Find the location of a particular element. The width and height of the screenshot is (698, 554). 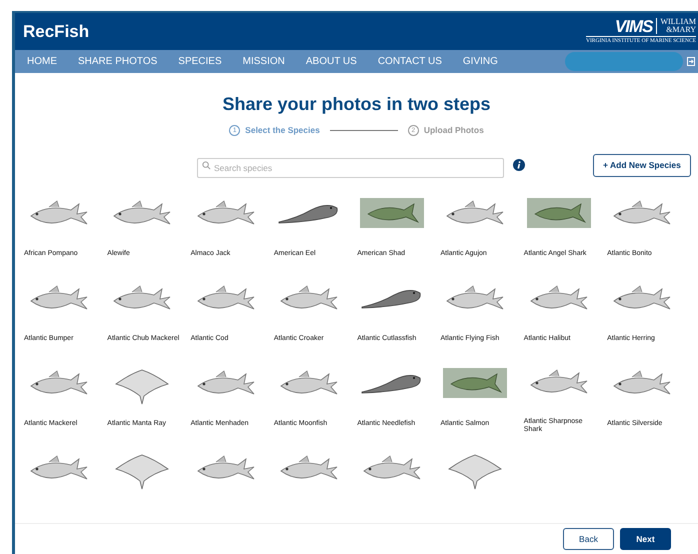

school-name: WILLIAM &MARY is located at coordinates (676, 26).